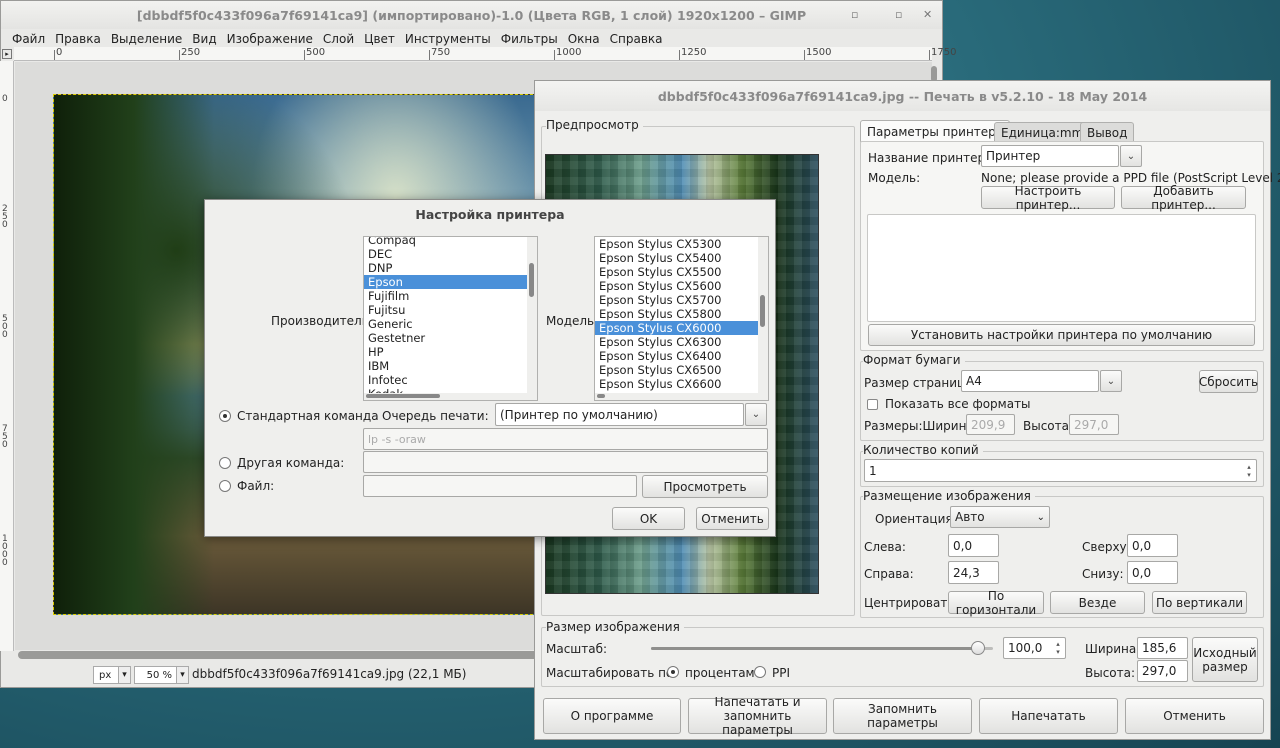 The image size is (1280, 748). What do you see at coordinates (7, 54) in the screenshot?
I see `quickmask-toggle-icon: ▸` at bounding box center [7, 54].